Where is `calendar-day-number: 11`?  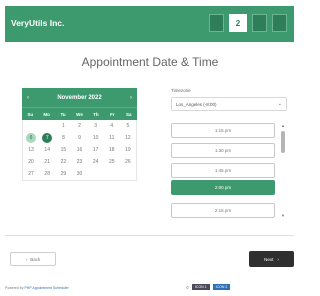 calendar-day-number: 11 is located at coordinates (112, 138).